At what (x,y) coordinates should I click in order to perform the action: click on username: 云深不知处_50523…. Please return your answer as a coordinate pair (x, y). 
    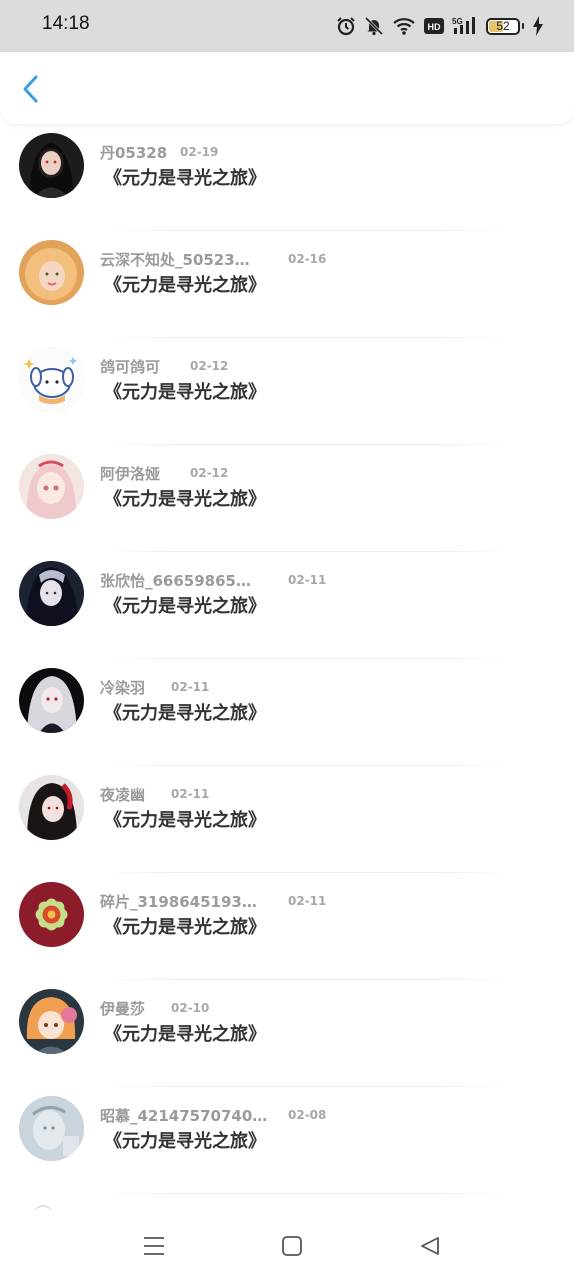
    Looking at the image, I should click on (175, 260).